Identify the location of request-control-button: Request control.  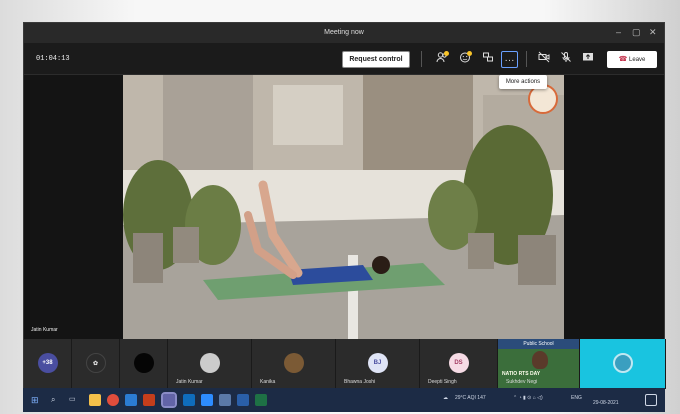
(376, 59).